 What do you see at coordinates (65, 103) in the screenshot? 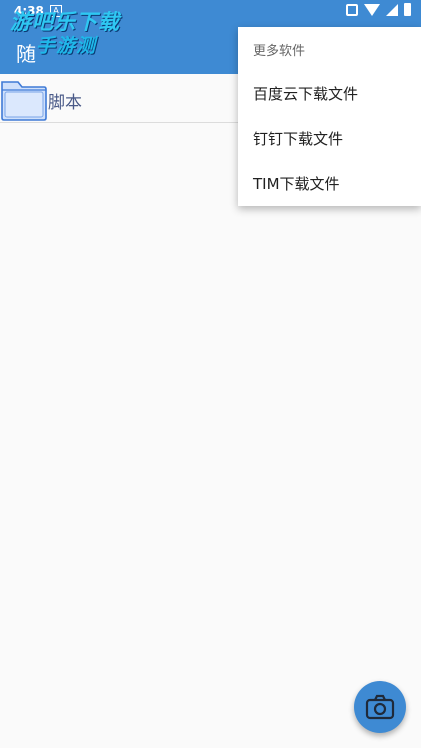
I see `list-item-label: 脚本` at bounding box center [65, 103].